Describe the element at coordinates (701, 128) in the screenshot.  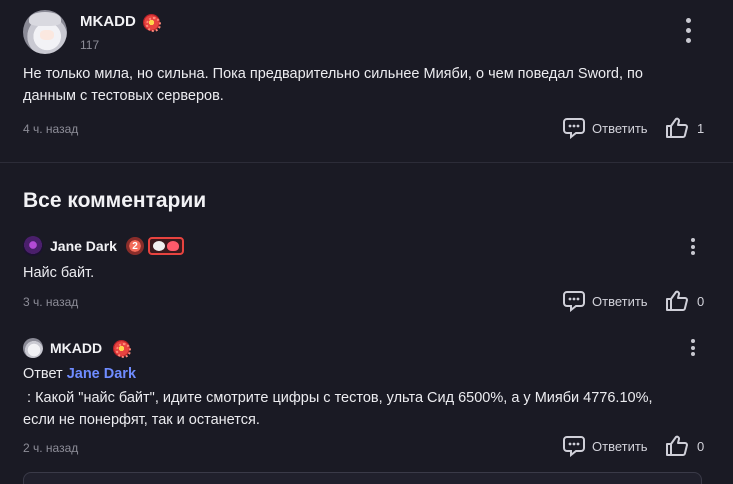
I see `like-count: 1` at that location.